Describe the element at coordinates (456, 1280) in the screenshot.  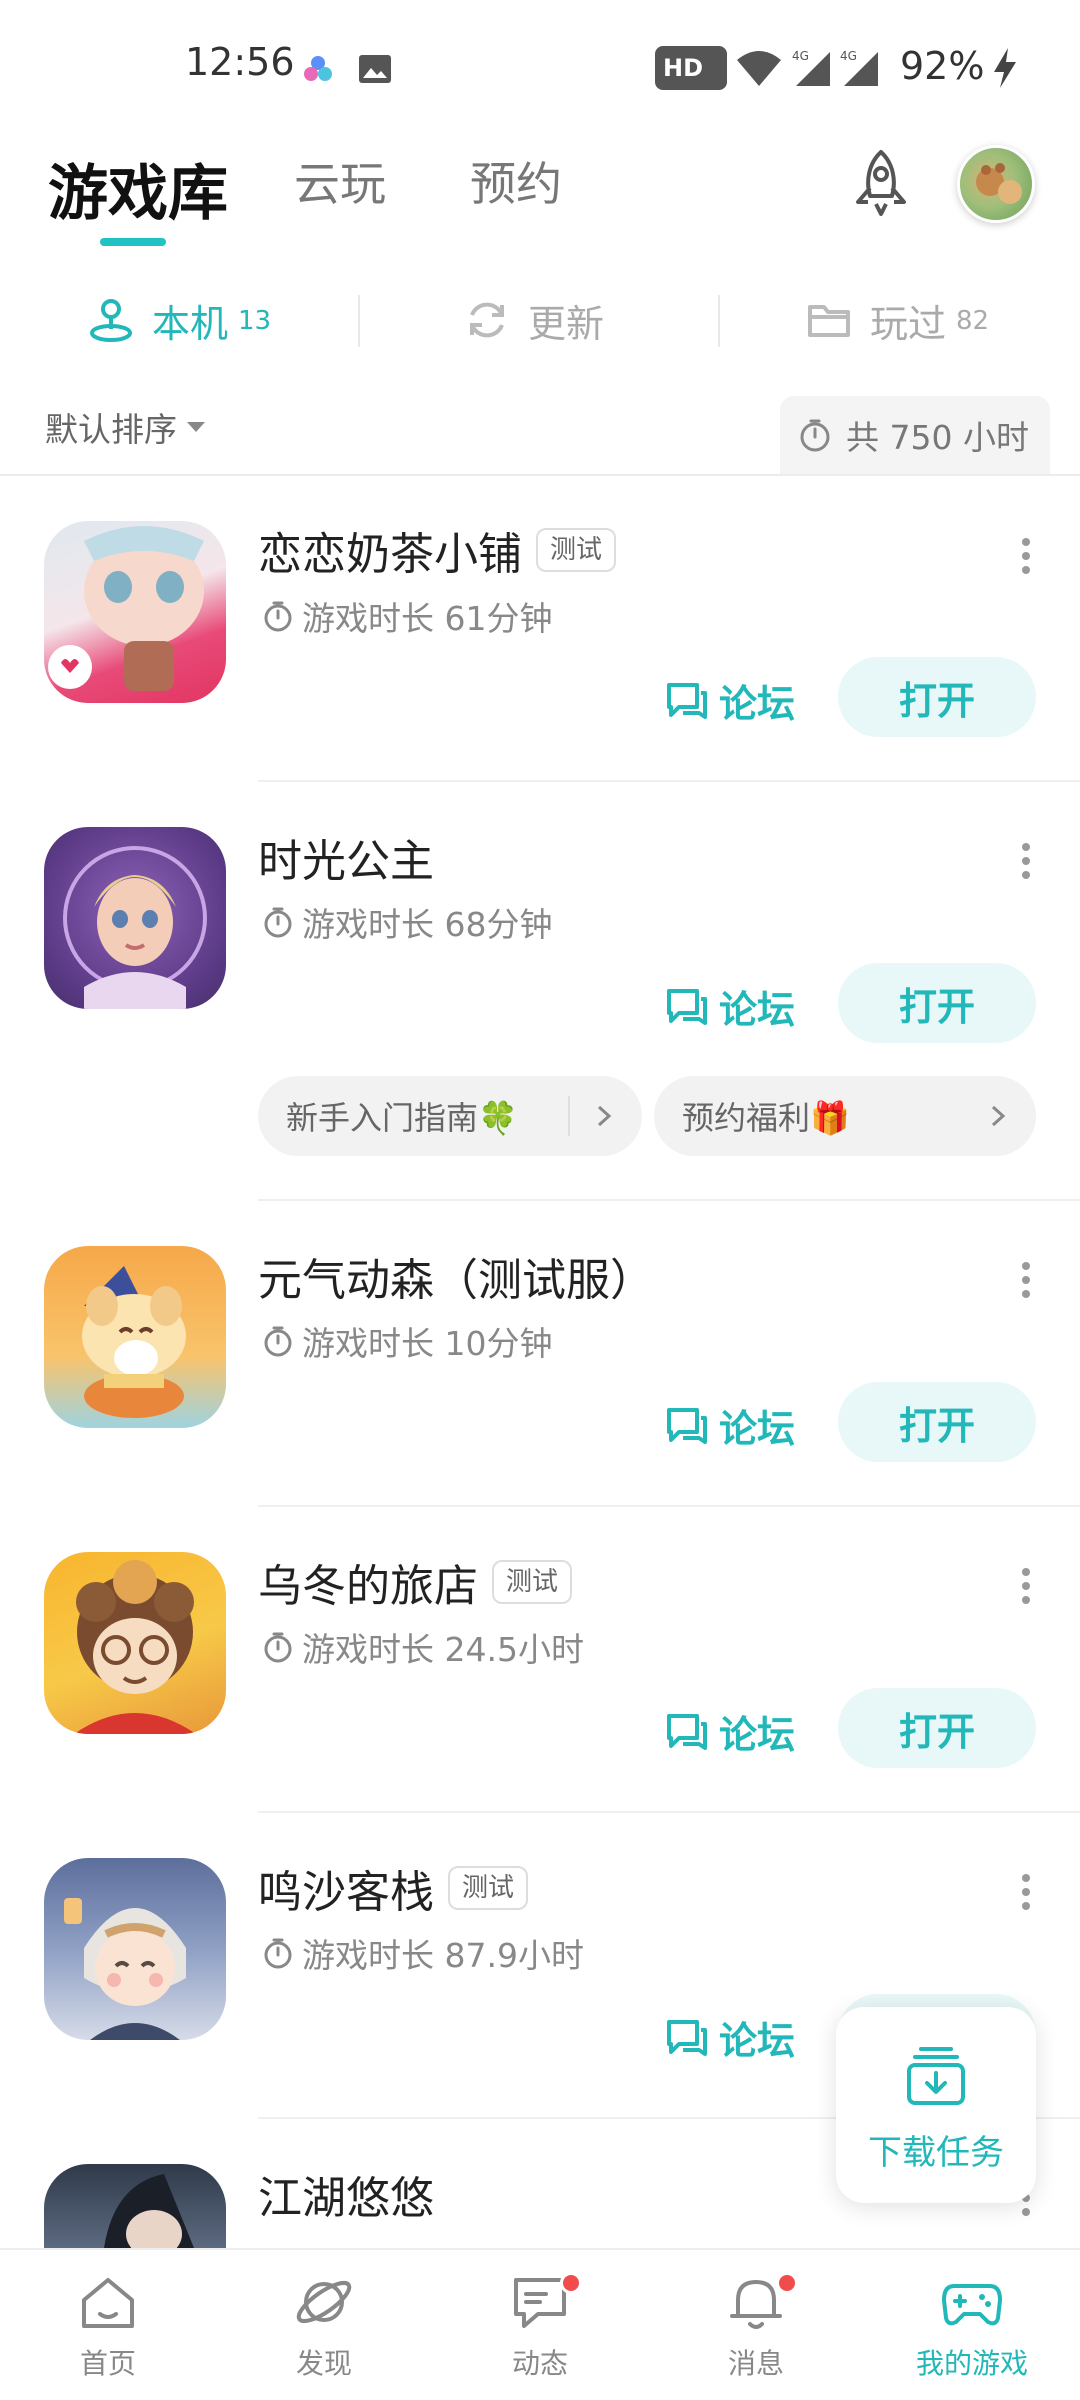
I see `game-title-text: 元气动森（测试服）` at that location.